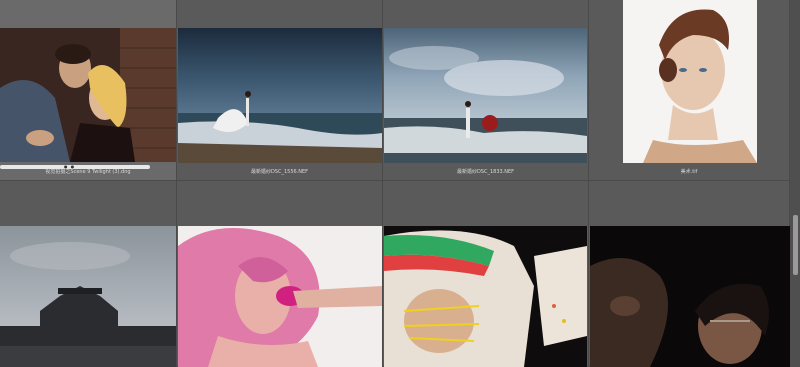 The width and height of the screenshot is (800, 367). I want to click on scrollbar-thumb, so click(795, 245).